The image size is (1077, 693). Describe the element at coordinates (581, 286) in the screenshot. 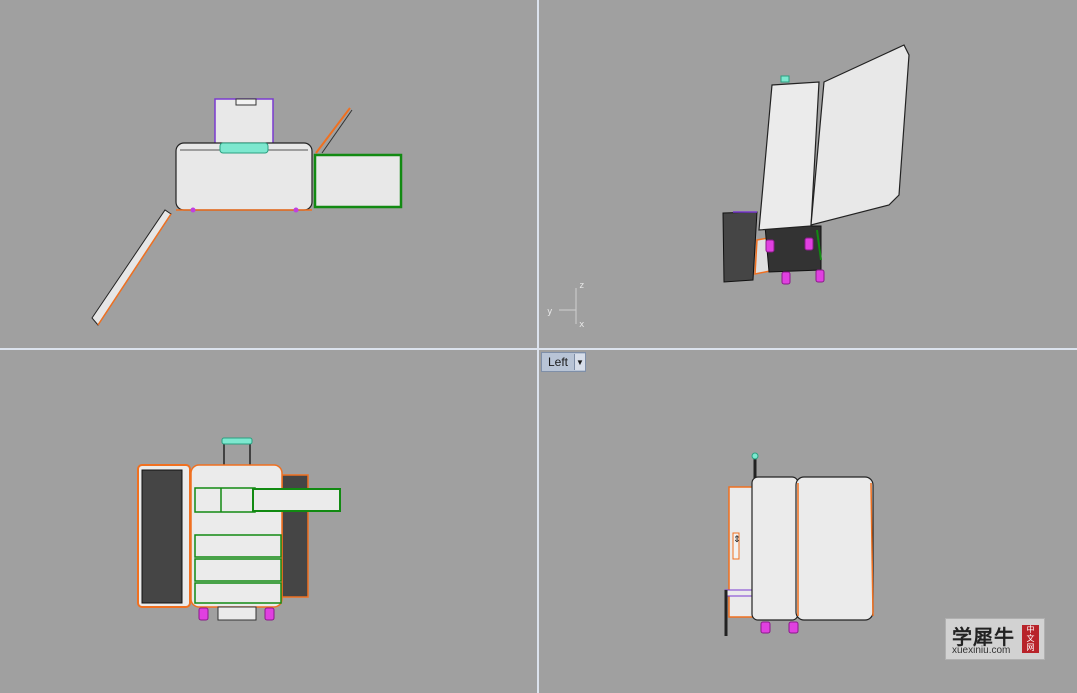

I see `axis-z-label: z` at that location.